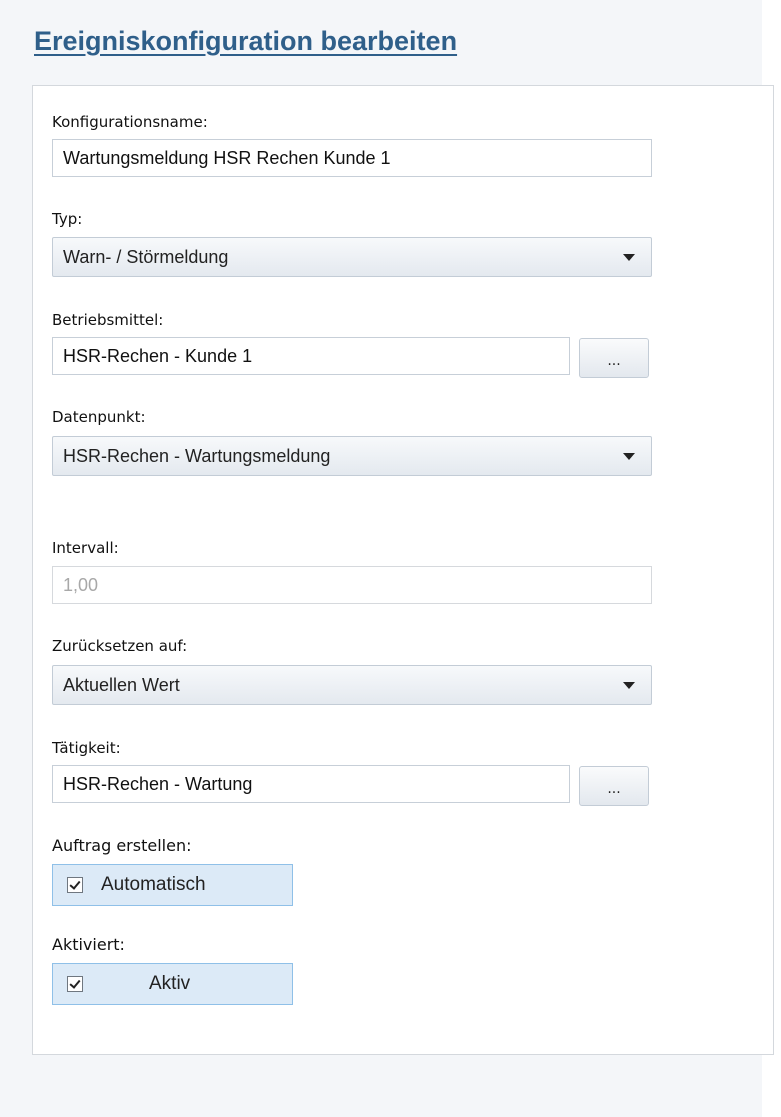 This screenshot has height=1117, width=781. What do you see at coordinates (99, 417) in the screenshot?
I see `datapoint-label: Datenpunkt:` at bounding box center [99, 417].